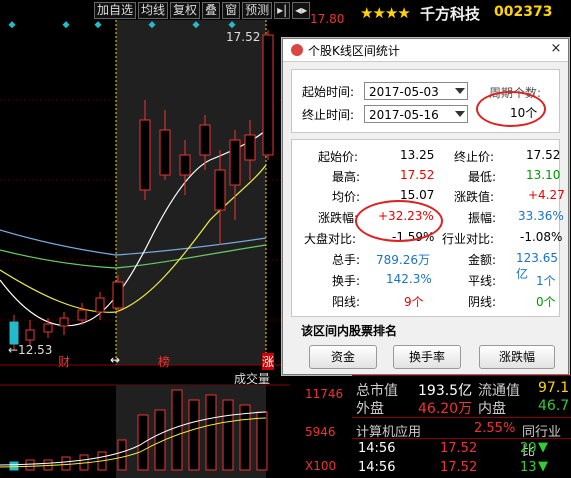 Image resolution: width=571 pixels, height=478 pixels. Describe the element at coordinates (370, 409) in the screenshot. I see `outer-label: 外盘` at that location.